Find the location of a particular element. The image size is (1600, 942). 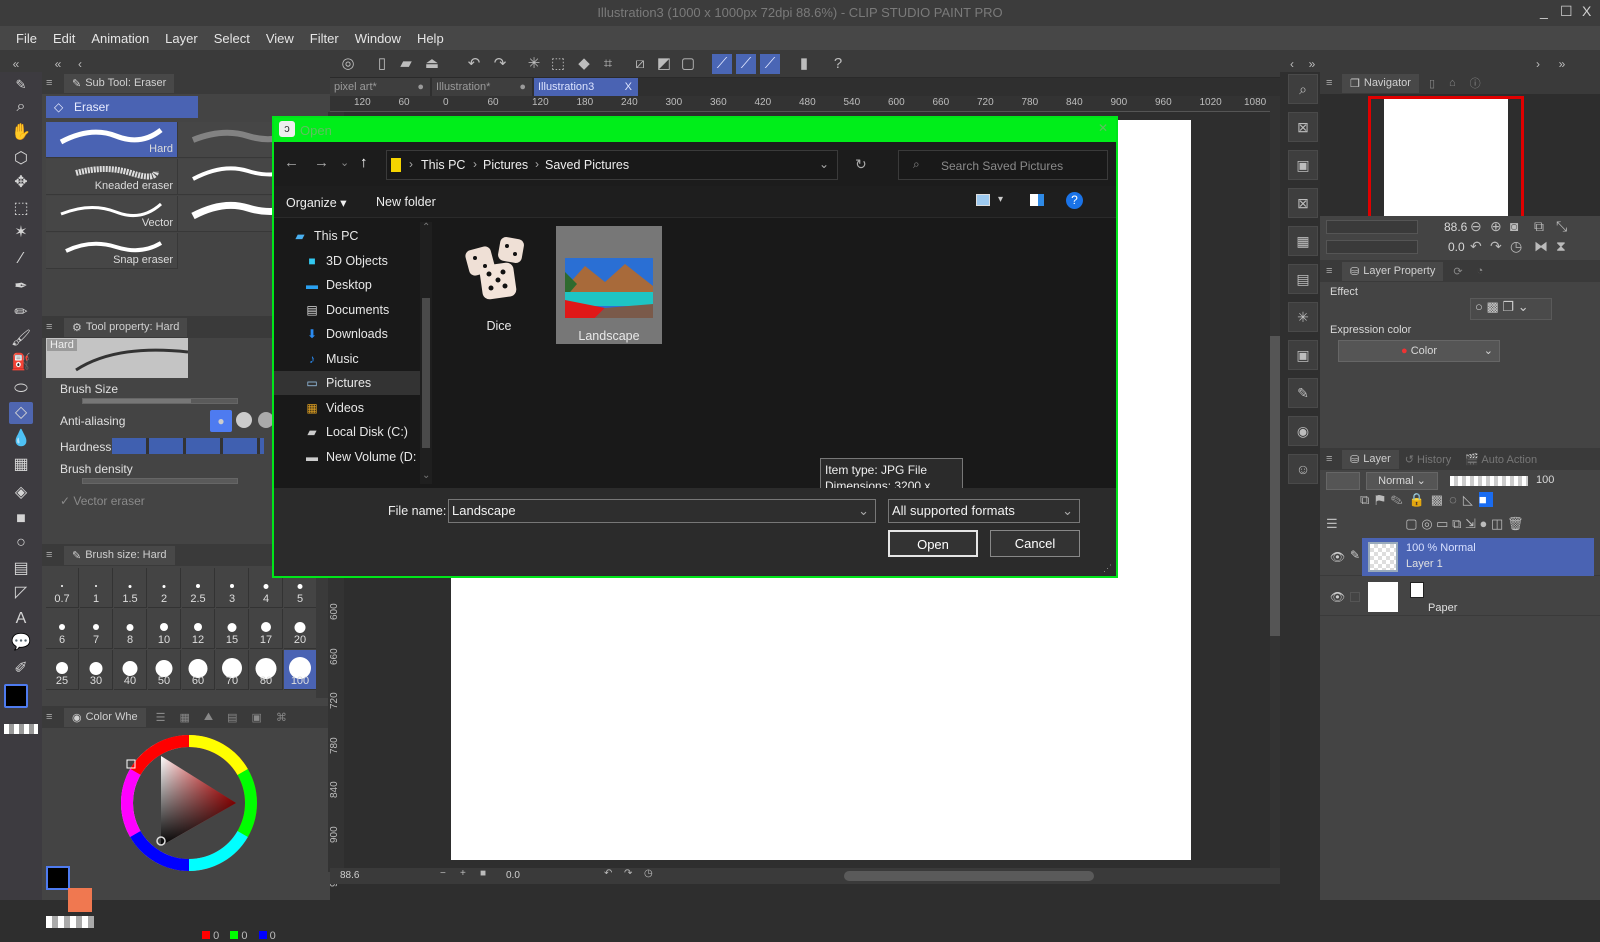

brush-size-cell: 2 is located at coordinates (164, 588).